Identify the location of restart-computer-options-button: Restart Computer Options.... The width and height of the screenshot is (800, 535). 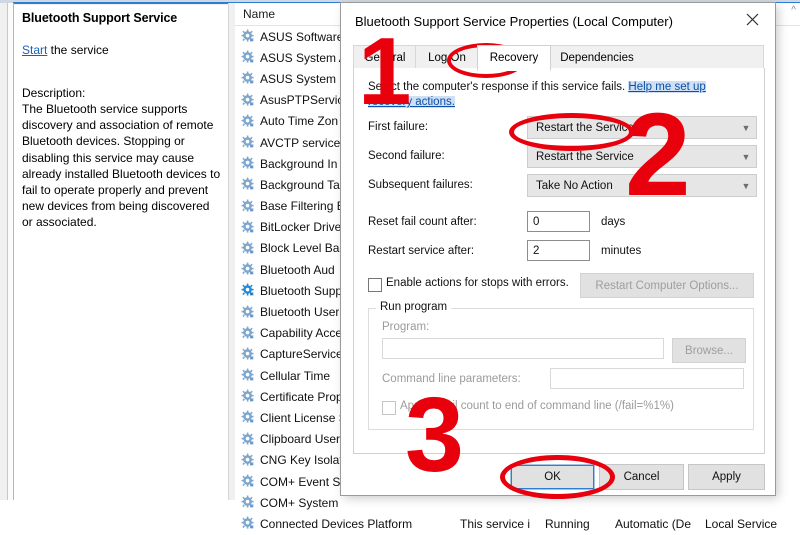
(667, 285).